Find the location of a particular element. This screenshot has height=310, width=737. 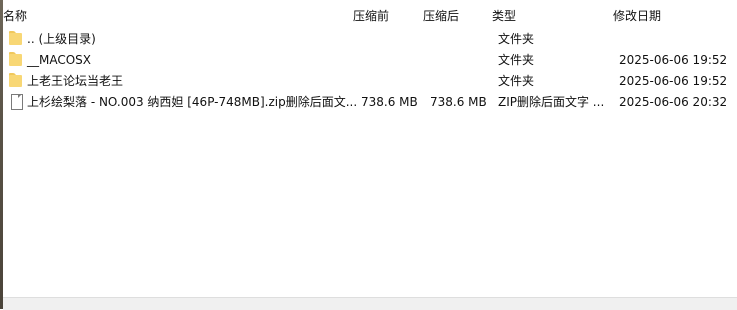

column-packed: 压缩后 is located at coordinates (441, 16).